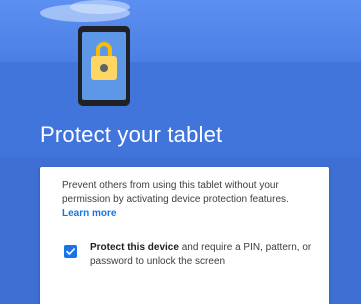  What do you see at coordinates (134, 247) in the screenshot?
I see `protect-device-bold: Protect this device` at bounding box center [134, 247].